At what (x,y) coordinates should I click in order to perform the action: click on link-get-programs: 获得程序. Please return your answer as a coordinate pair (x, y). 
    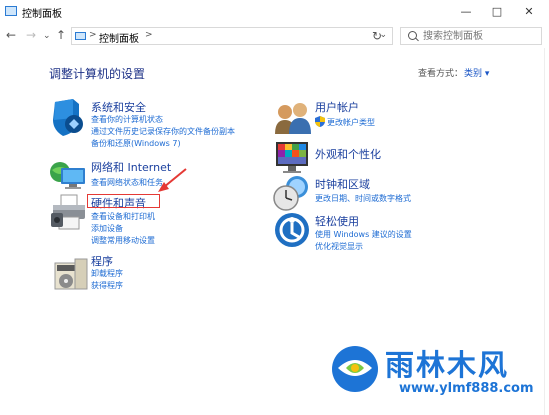
    Looking at the image, I should click on (107, 285).